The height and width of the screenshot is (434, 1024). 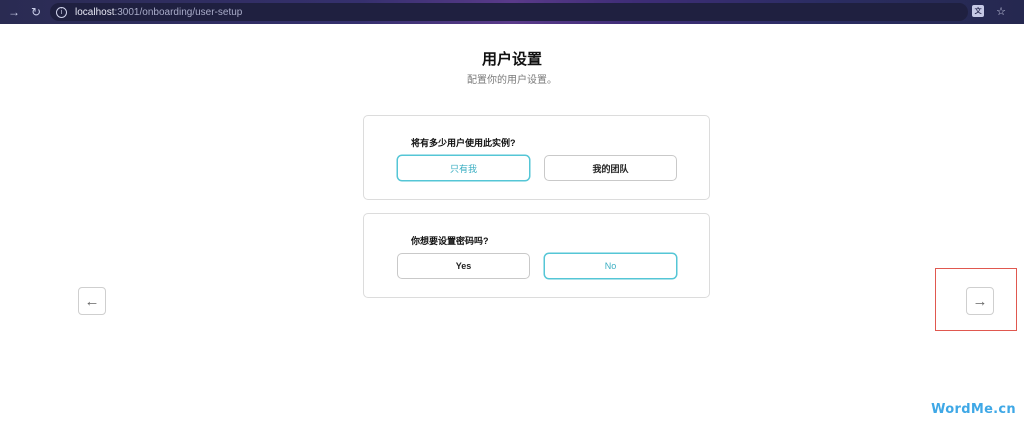 I want to click on translate-icon: 文, so click(x=978, y=11).